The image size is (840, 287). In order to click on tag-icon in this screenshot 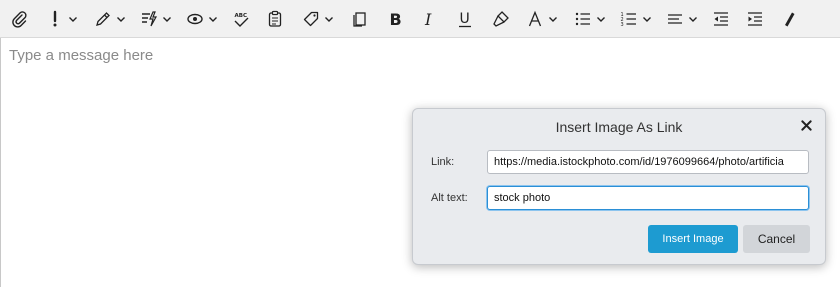, I will do `click(311, 19)`.